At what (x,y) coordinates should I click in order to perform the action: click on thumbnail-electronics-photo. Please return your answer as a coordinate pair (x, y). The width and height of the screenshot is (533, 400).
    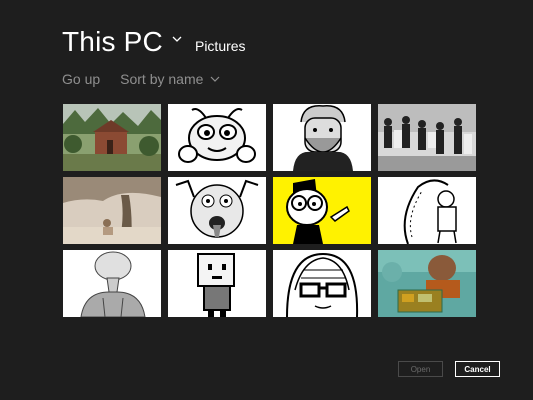
    Looking at the image, I should click on (427, 283).